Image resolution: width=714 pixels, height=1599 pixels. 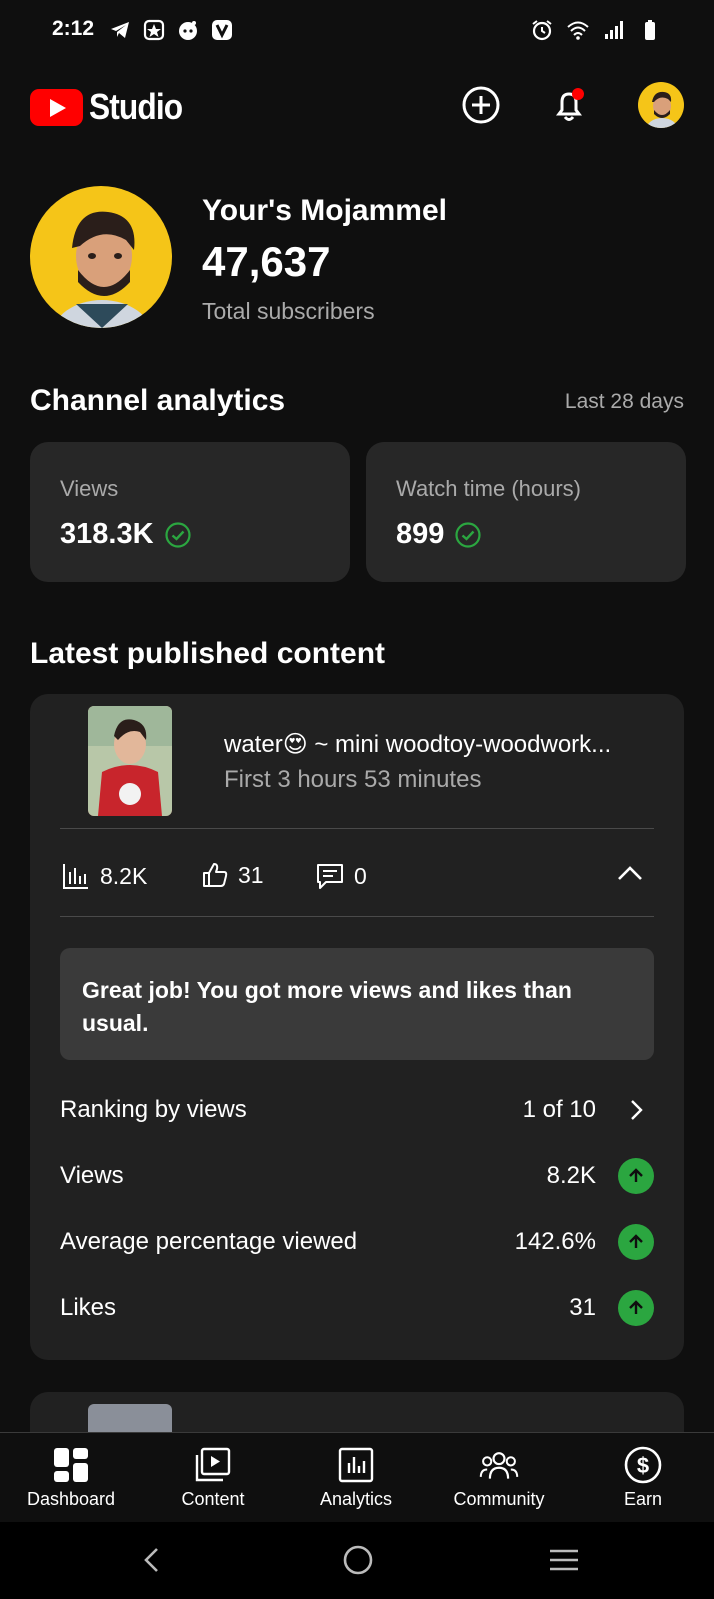 What do you see at coordinates (582, 1307) in the screenshot?
I see `row-value: 31` at bounding box center [582, 1307].